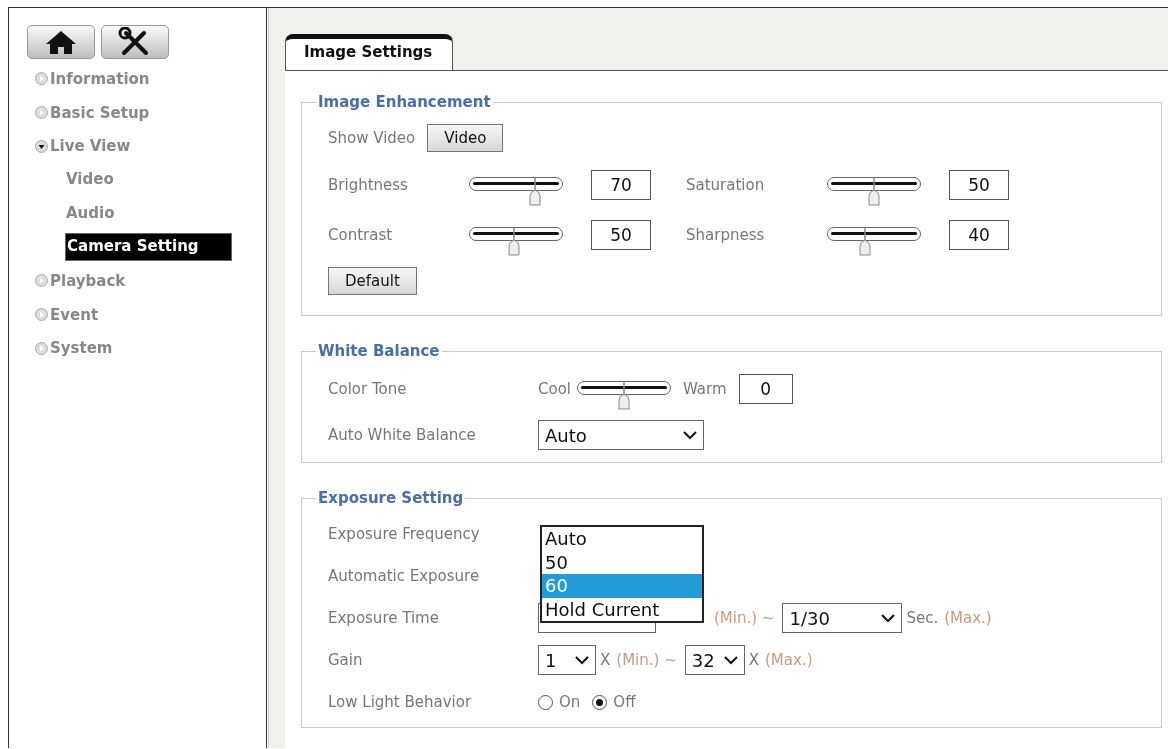 This screenshot has width=1168, height=749. I want to click on field-label: Color Tone, so click(368, 389).